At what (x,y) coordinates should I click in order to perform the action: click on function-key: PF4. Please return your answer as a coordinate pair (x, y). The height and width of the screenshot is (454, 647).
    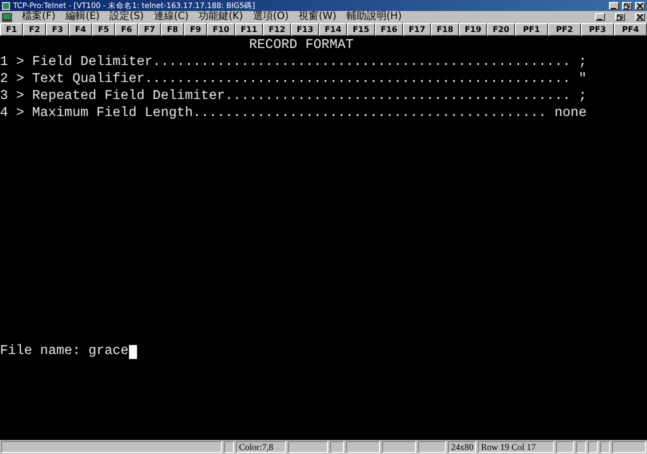
    Looking at the image, I should click on (630, 29).